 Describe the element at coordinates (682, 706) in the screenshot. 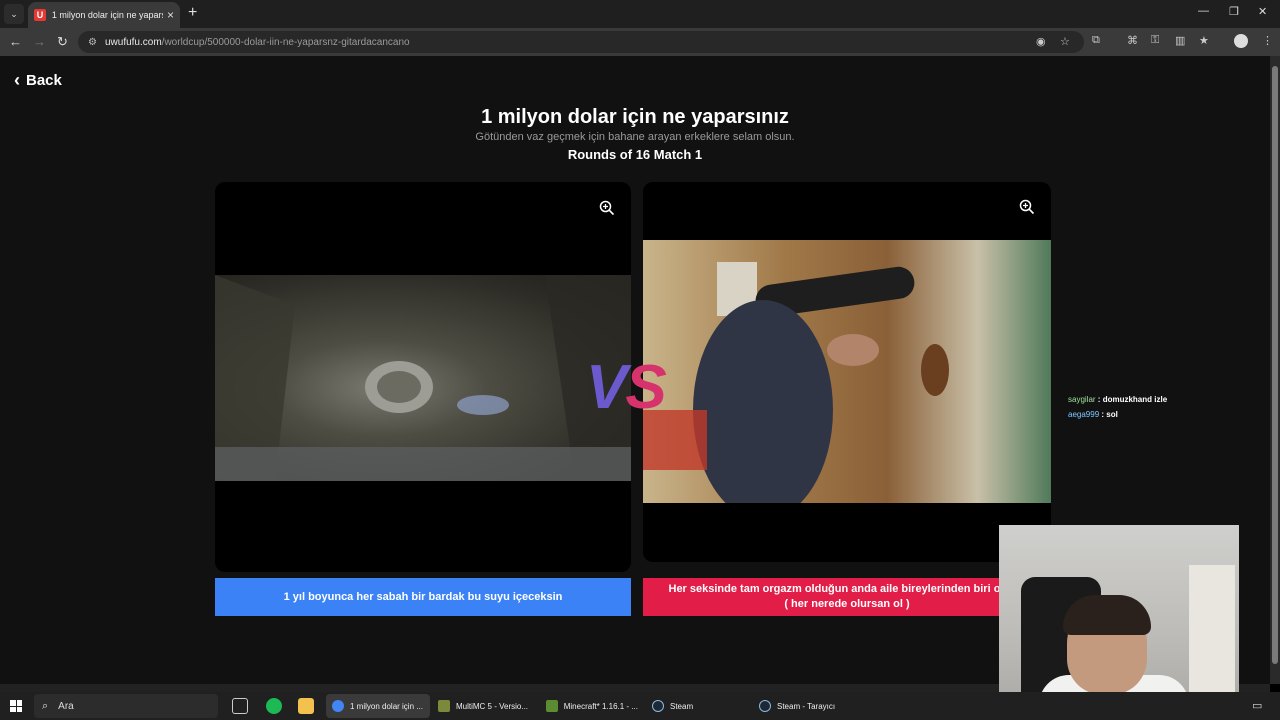

I see `taskbar-app-label: Steam` at that location.